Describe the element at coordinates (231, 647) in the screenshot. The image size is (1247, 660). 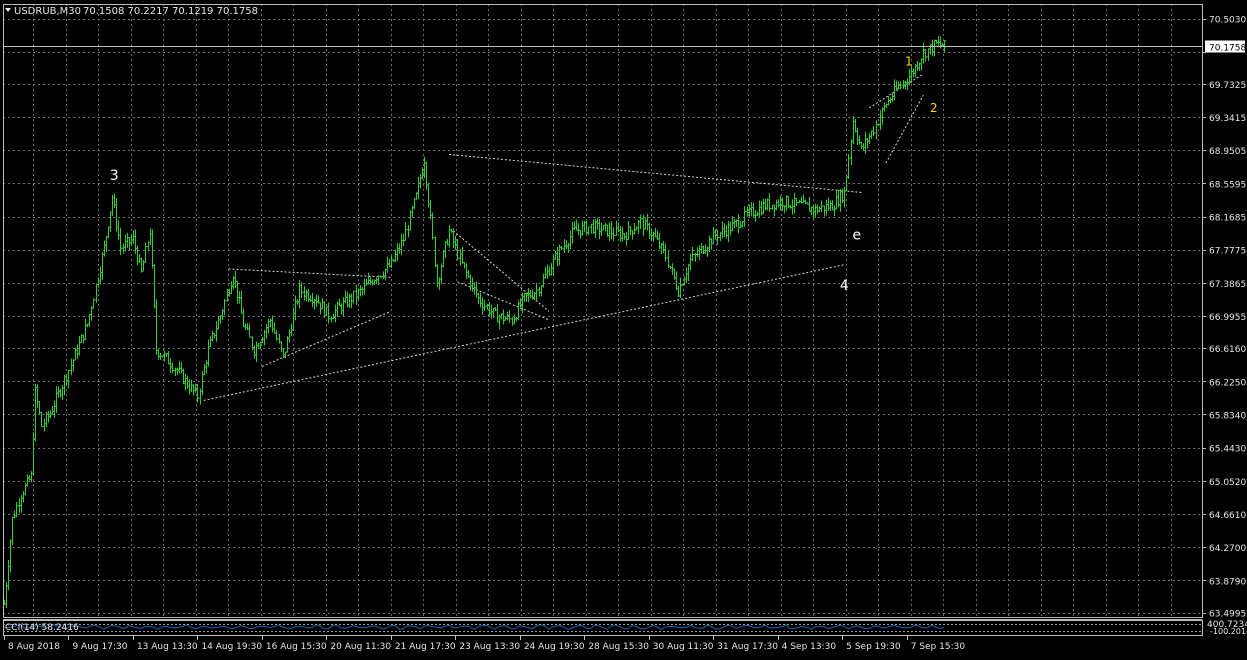
I see `x-tick-label: 14 Aug 19:30` at that location.